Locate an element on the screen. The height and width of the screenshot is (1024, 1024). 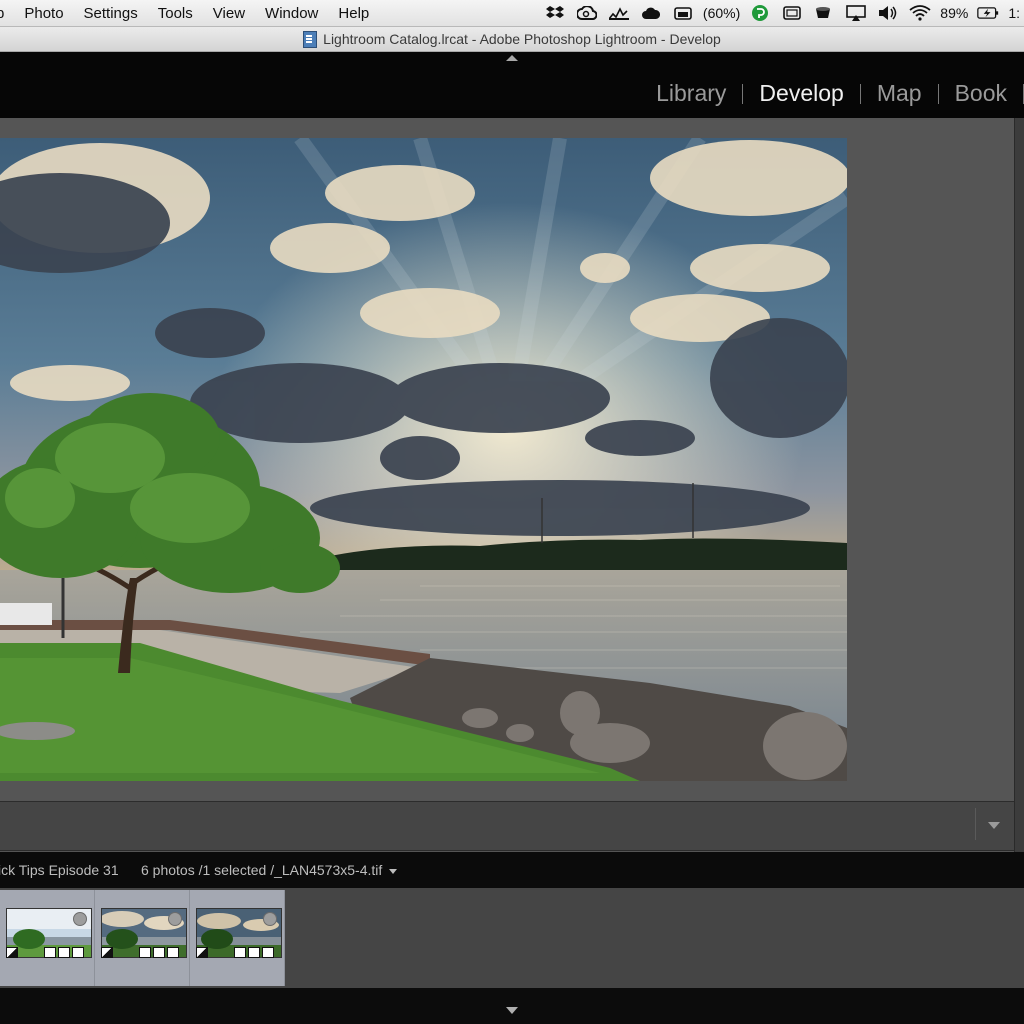
status-area: (60%) 89% 1: is located at coordinates (781, 13).